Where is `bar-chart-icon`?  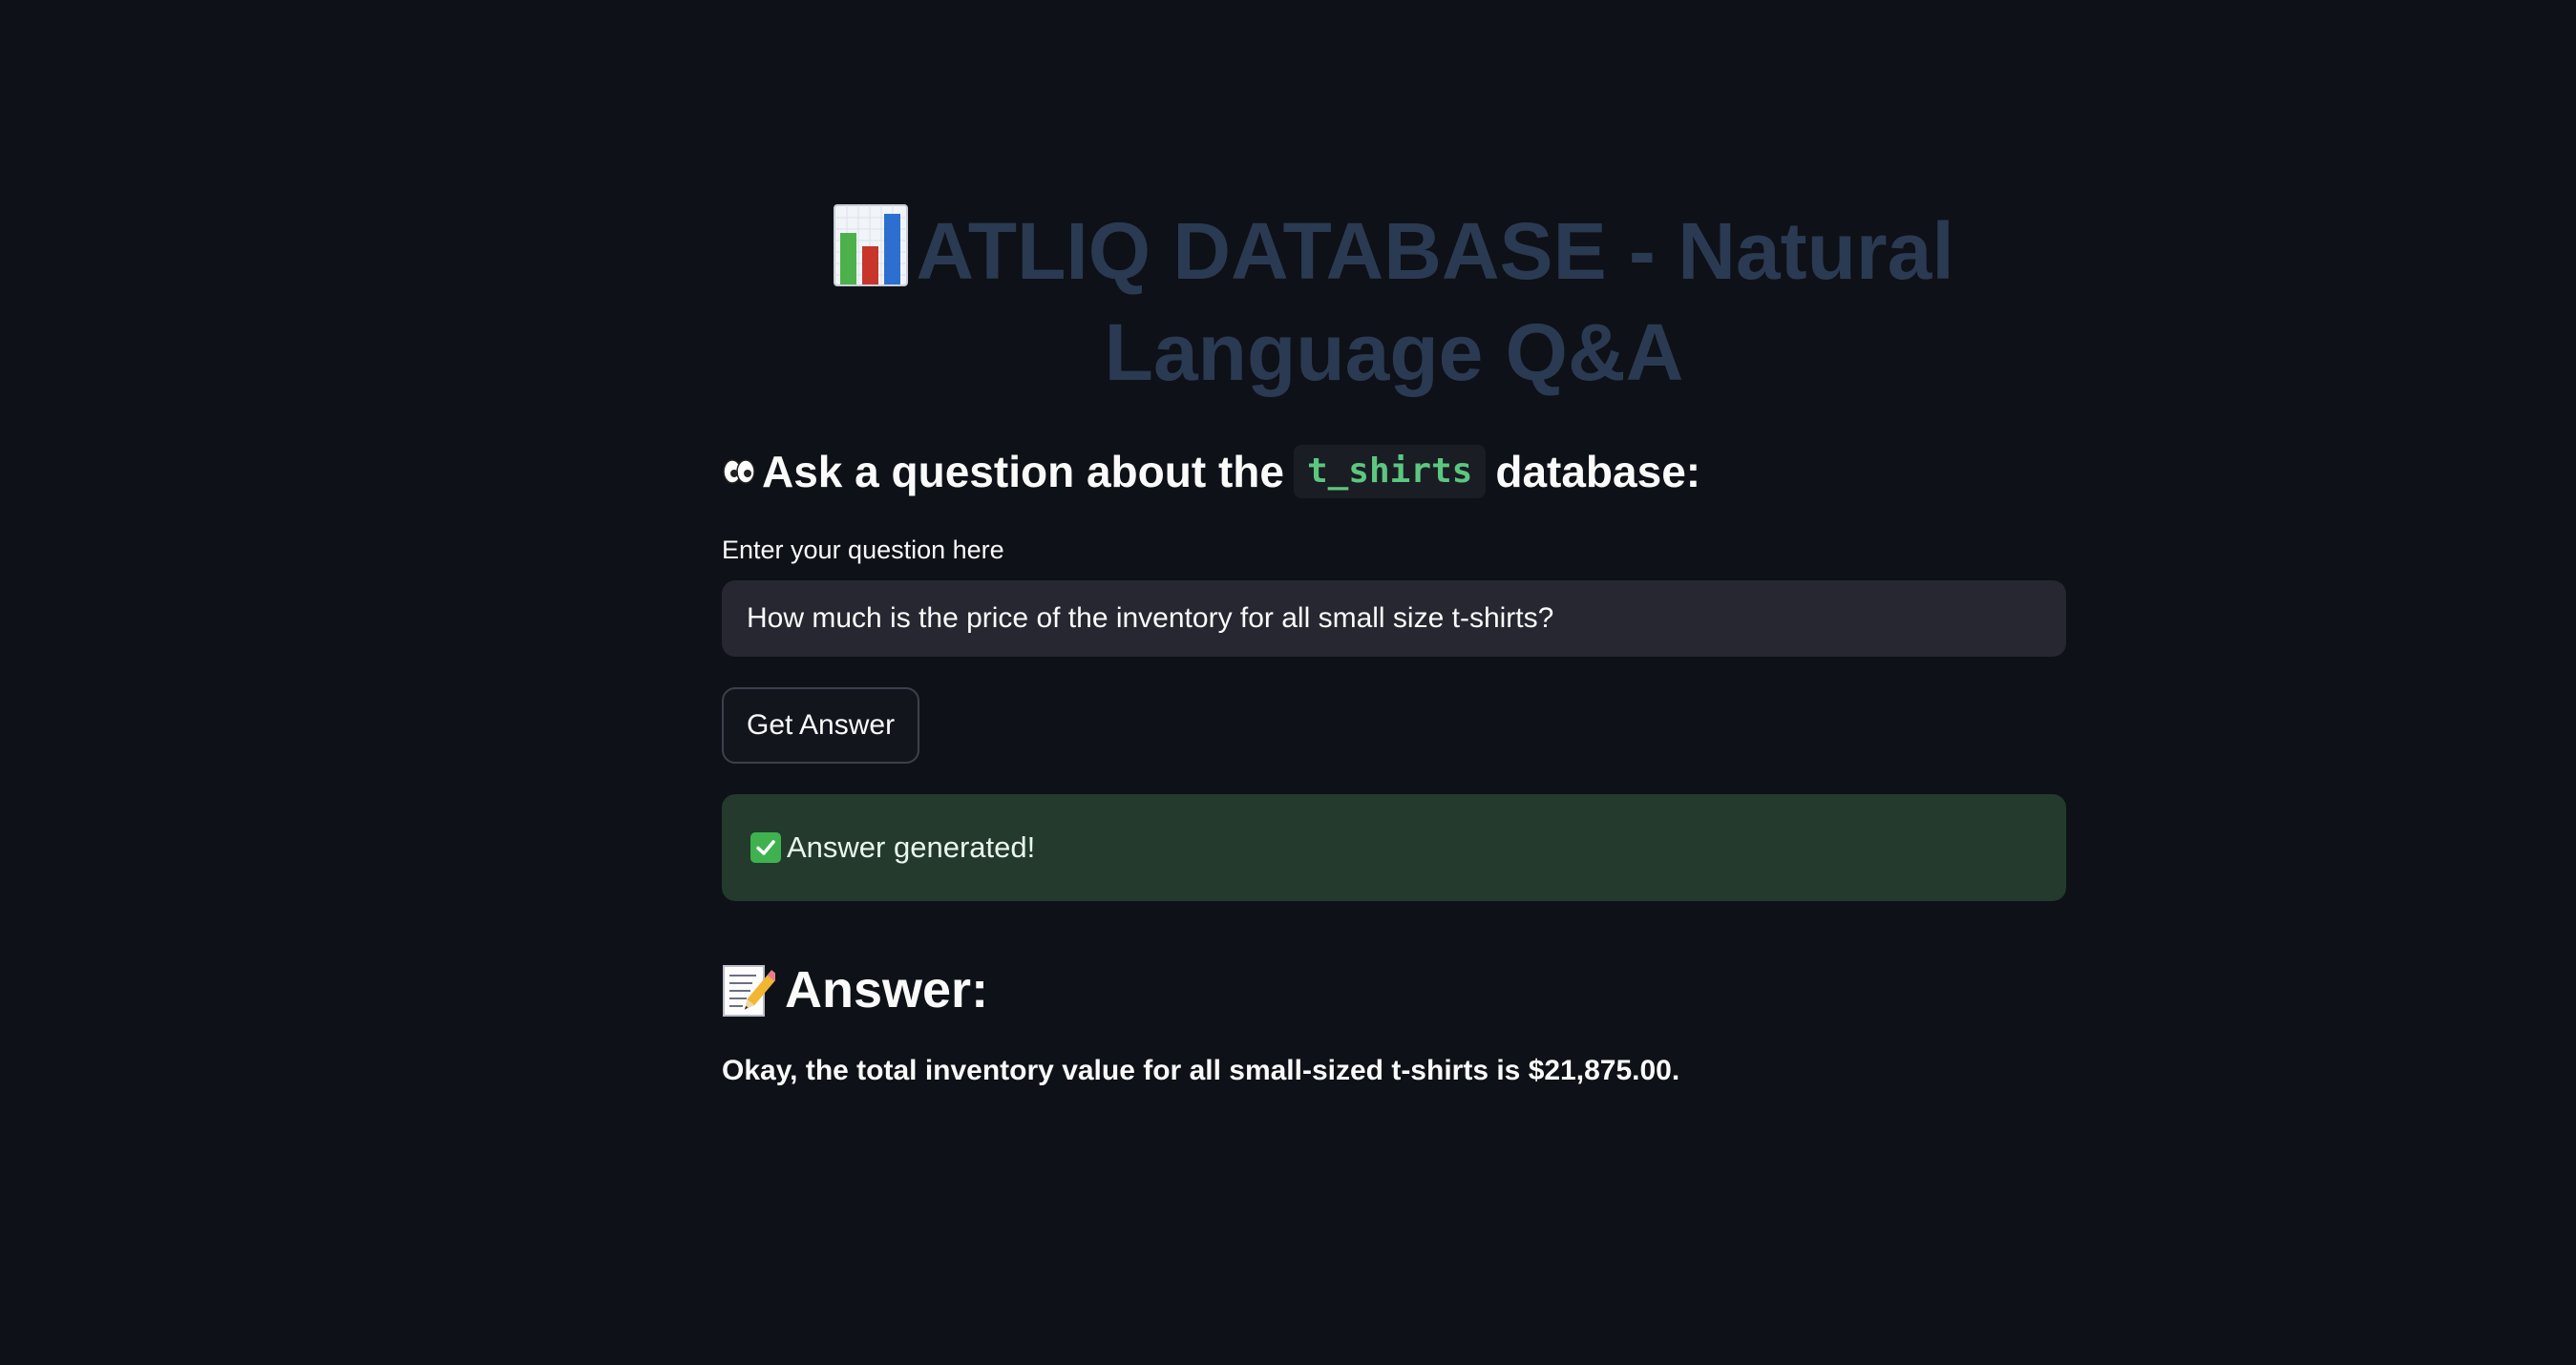
bar-chart-icon is located at coordinates (871, 245).